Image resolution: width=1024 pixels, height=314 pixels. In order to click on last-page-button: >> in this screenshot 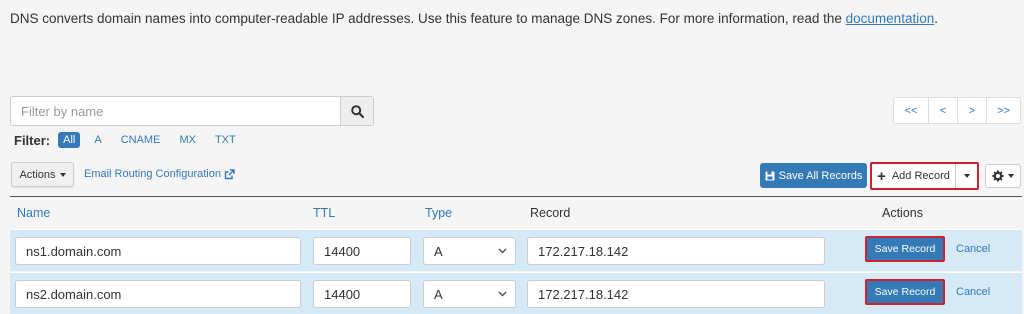, I will do `click(1003, 110)`.